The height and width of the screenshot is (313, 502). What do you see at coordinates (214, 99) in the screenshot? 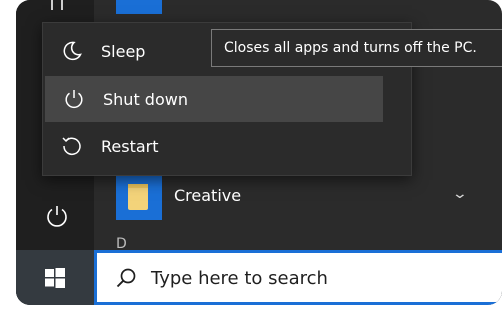
I see `menu-item-shut-down: Shut down` at bounding box center [214, 99].